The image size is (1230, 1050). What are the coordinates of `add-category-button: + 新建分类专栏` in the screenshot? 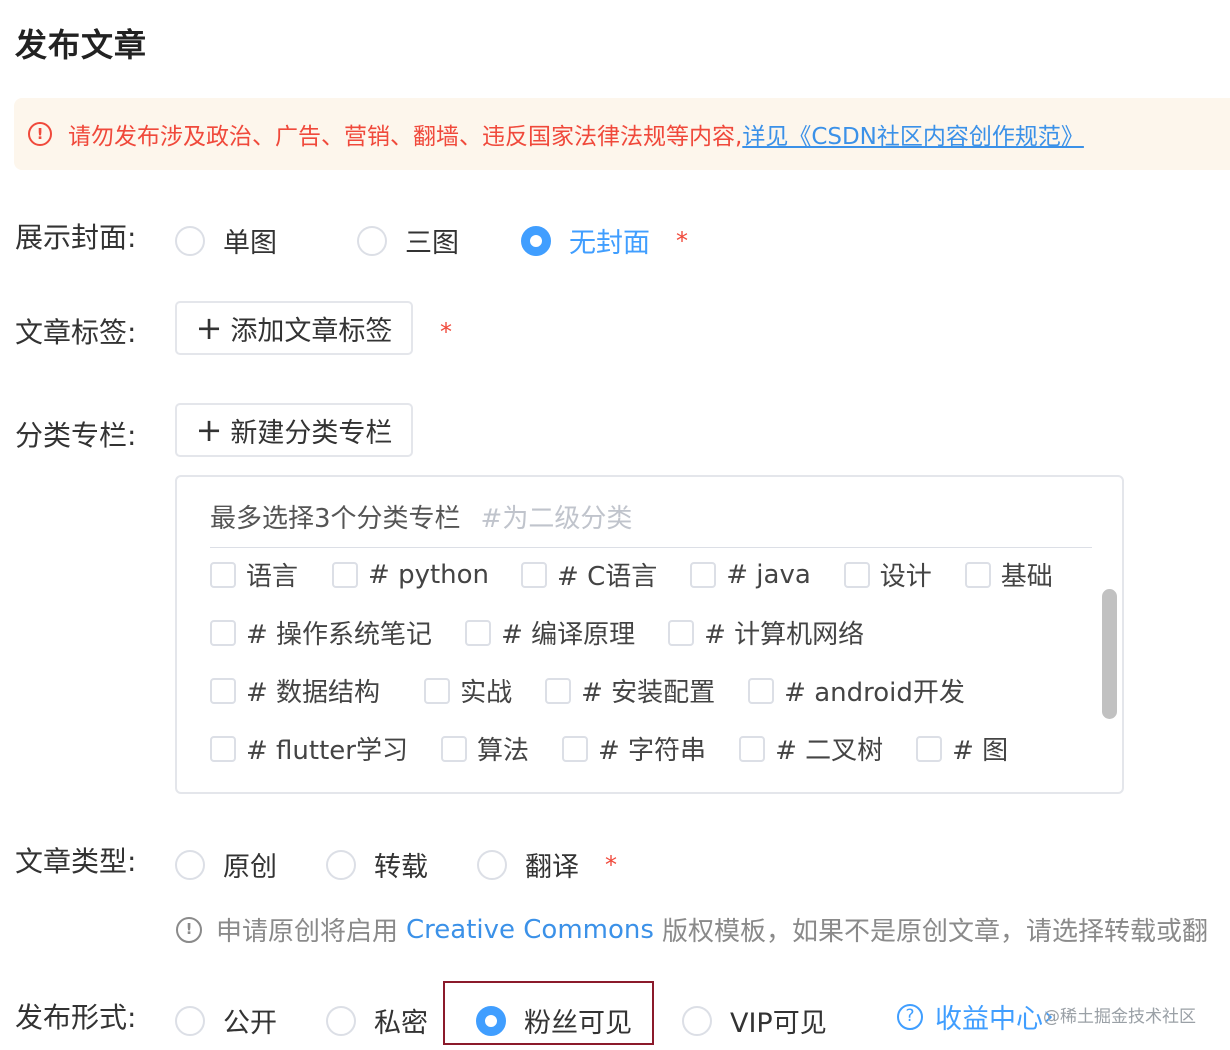 It's located at (294, 430).